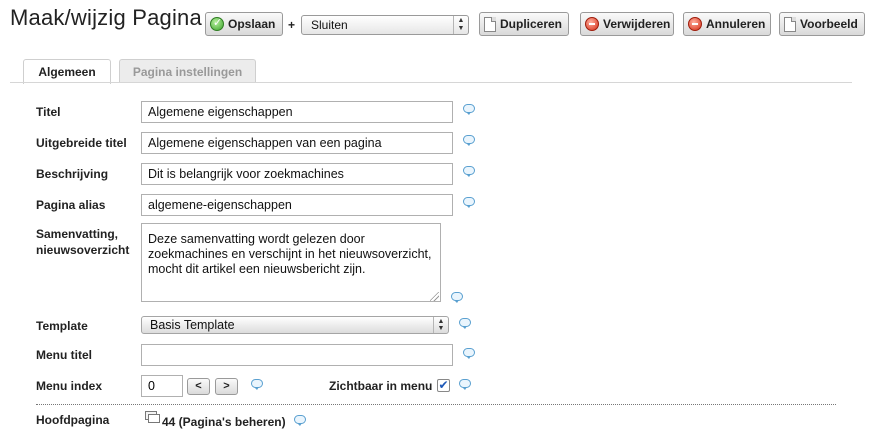  What do you see at coordinates (736, 24) in the screenshot?
I see `cancel-button-label: Annuleren` at bounding box center [736, 24].